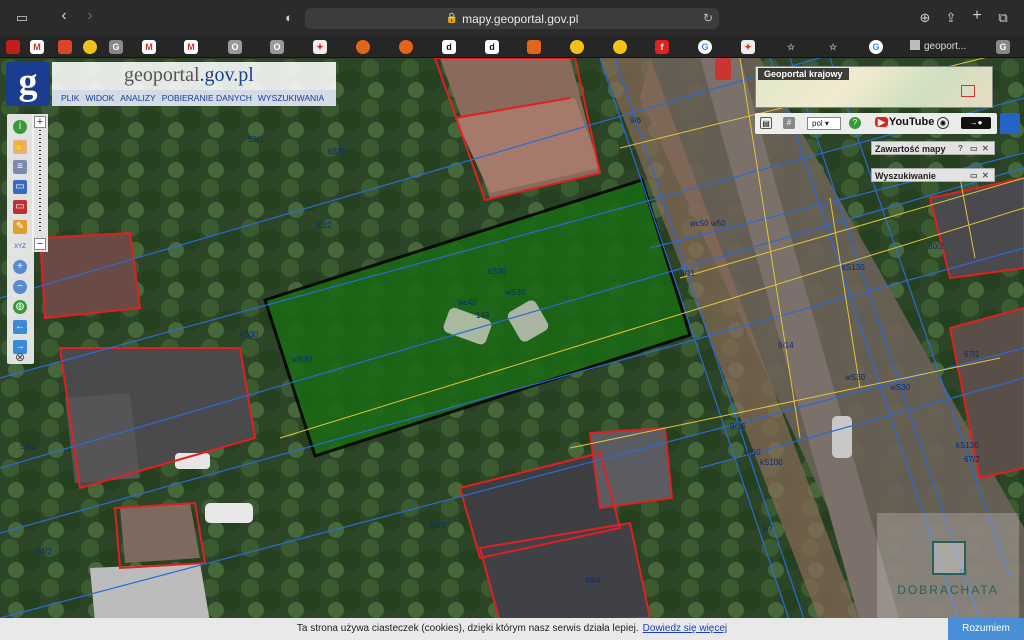  Describe the element at coordinates (20, 307) in the screenshot. I see `globe-icon: ◍` at that location.